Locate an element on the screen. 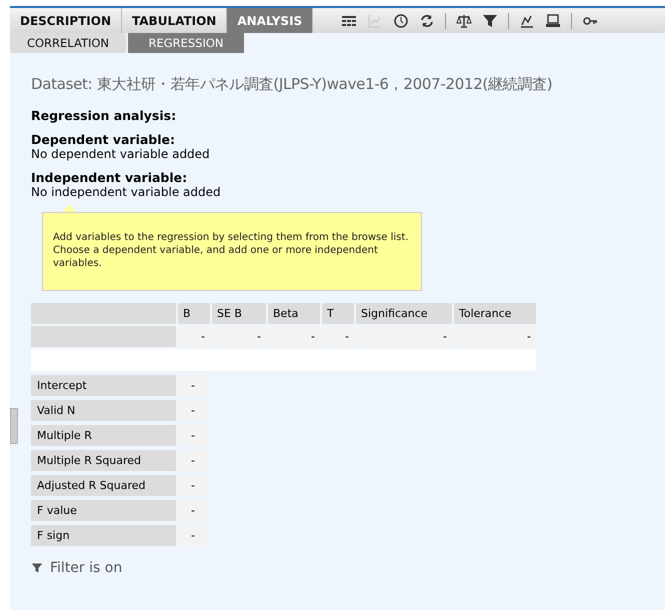 The image size is (665, 610). stat-label: Adjusted R Squared is located at coordinates (103, 485).